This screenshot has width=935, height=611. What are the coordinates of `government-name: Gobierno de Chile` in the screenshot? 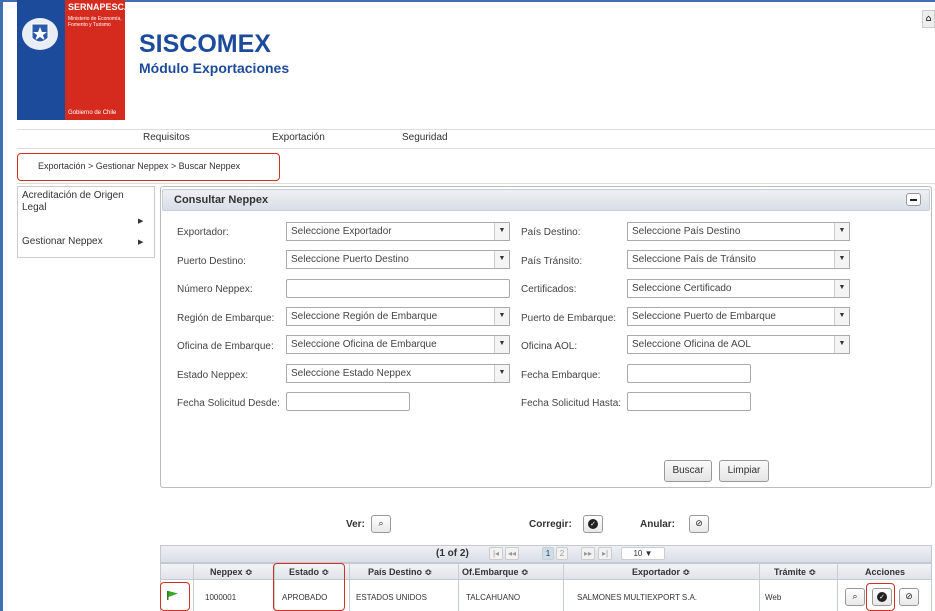 It's located at (92, 113).